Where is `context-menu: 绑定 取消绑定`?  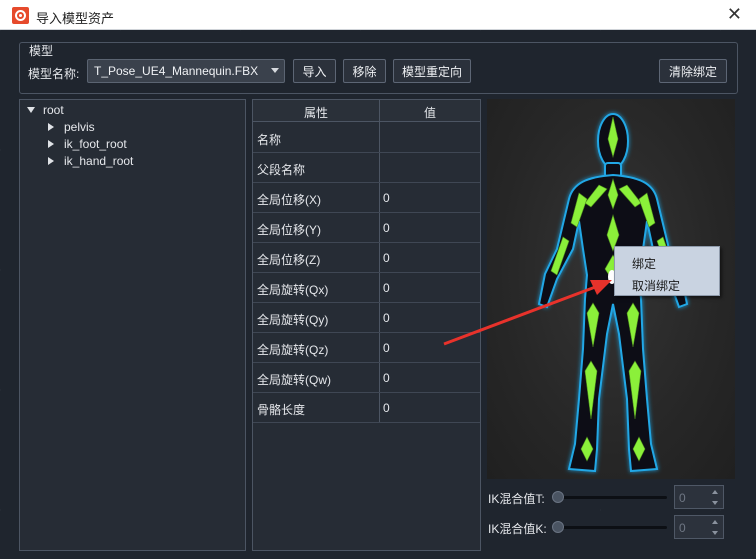
context-menu: 绑定 取消绑定 is located at coordinates (667, 271).